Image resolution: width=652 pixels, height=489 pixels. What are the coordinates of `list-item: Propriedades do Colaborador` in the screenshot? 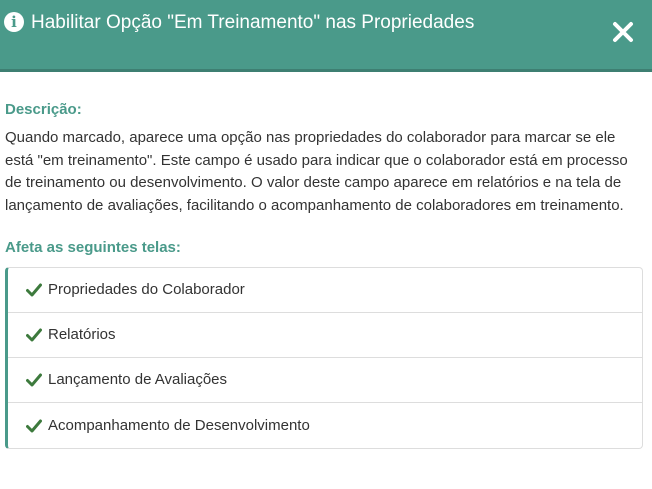 It's located at (325, 290).